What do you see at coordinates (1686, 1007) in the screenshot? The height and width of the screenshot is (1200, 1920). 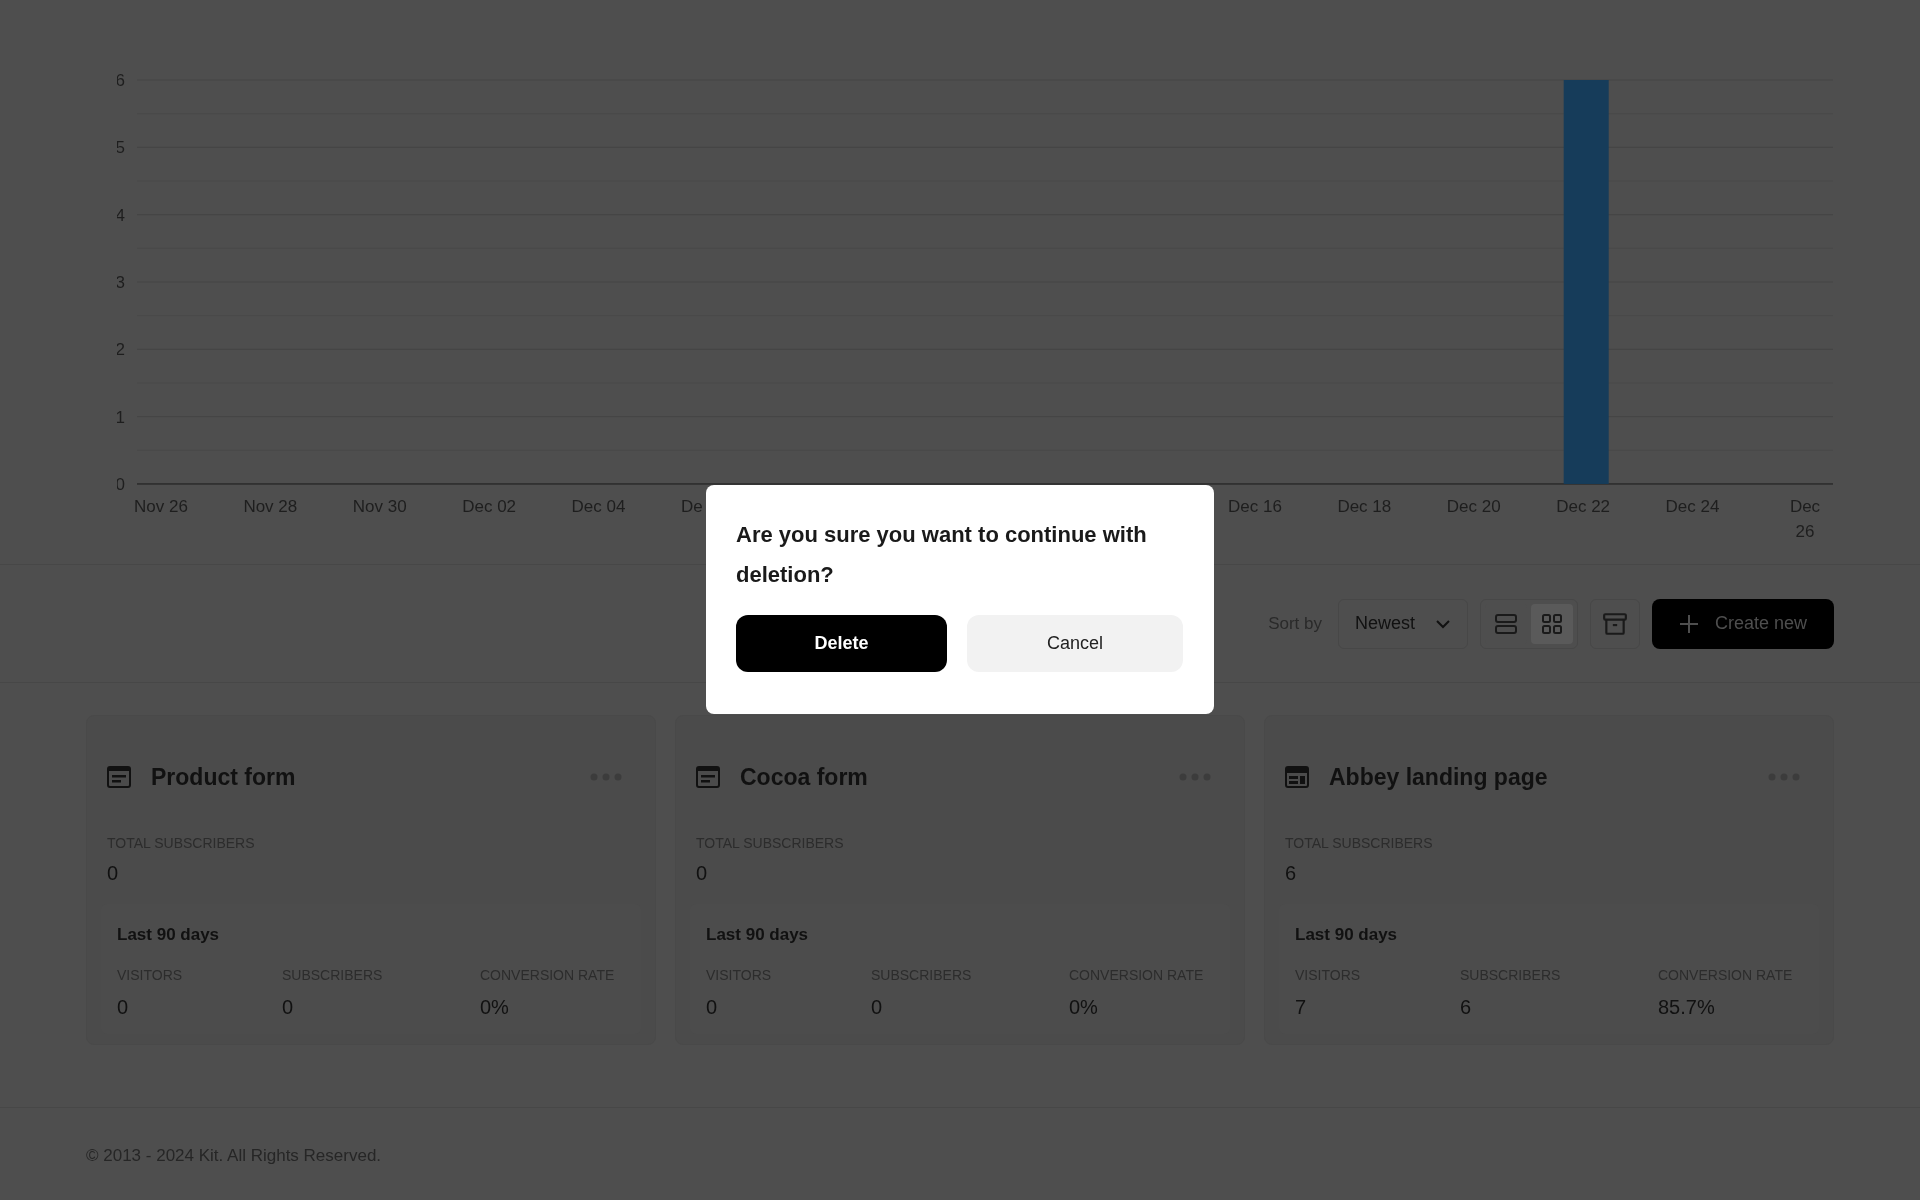 I see `stat-value: 85.7%` at bounding box center [1686, 1007].